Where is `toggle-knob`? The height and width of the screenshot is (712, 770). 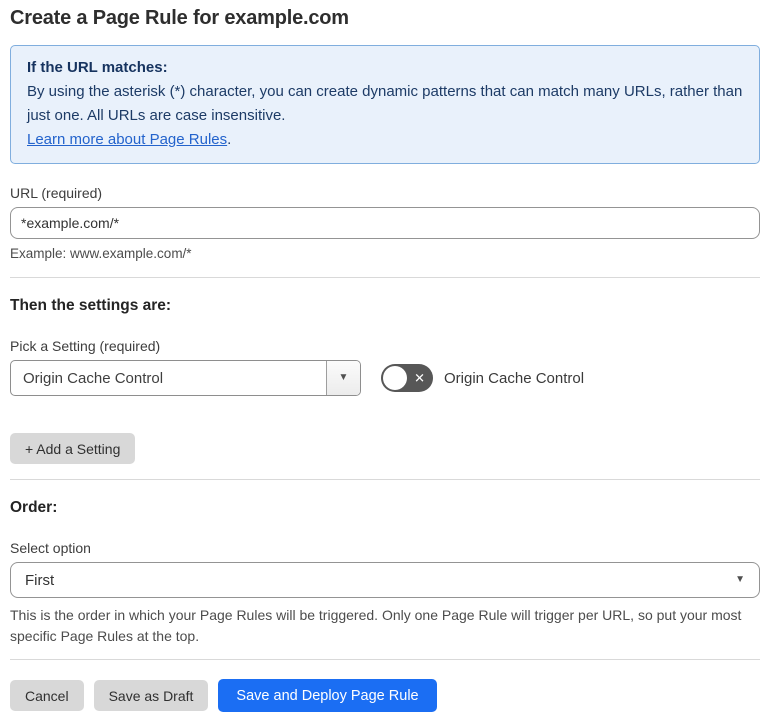
toggle-knob is located at coordinates (395, 378).